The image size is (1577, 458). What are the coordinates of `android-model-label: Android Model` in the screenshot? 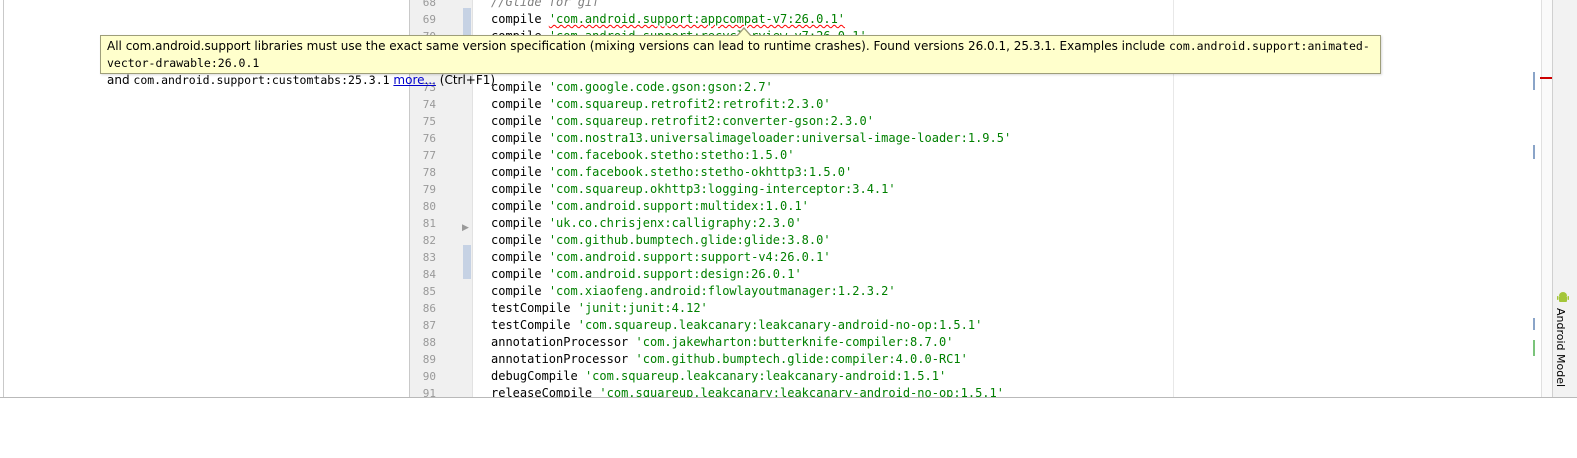 It's located at (1560, 348).